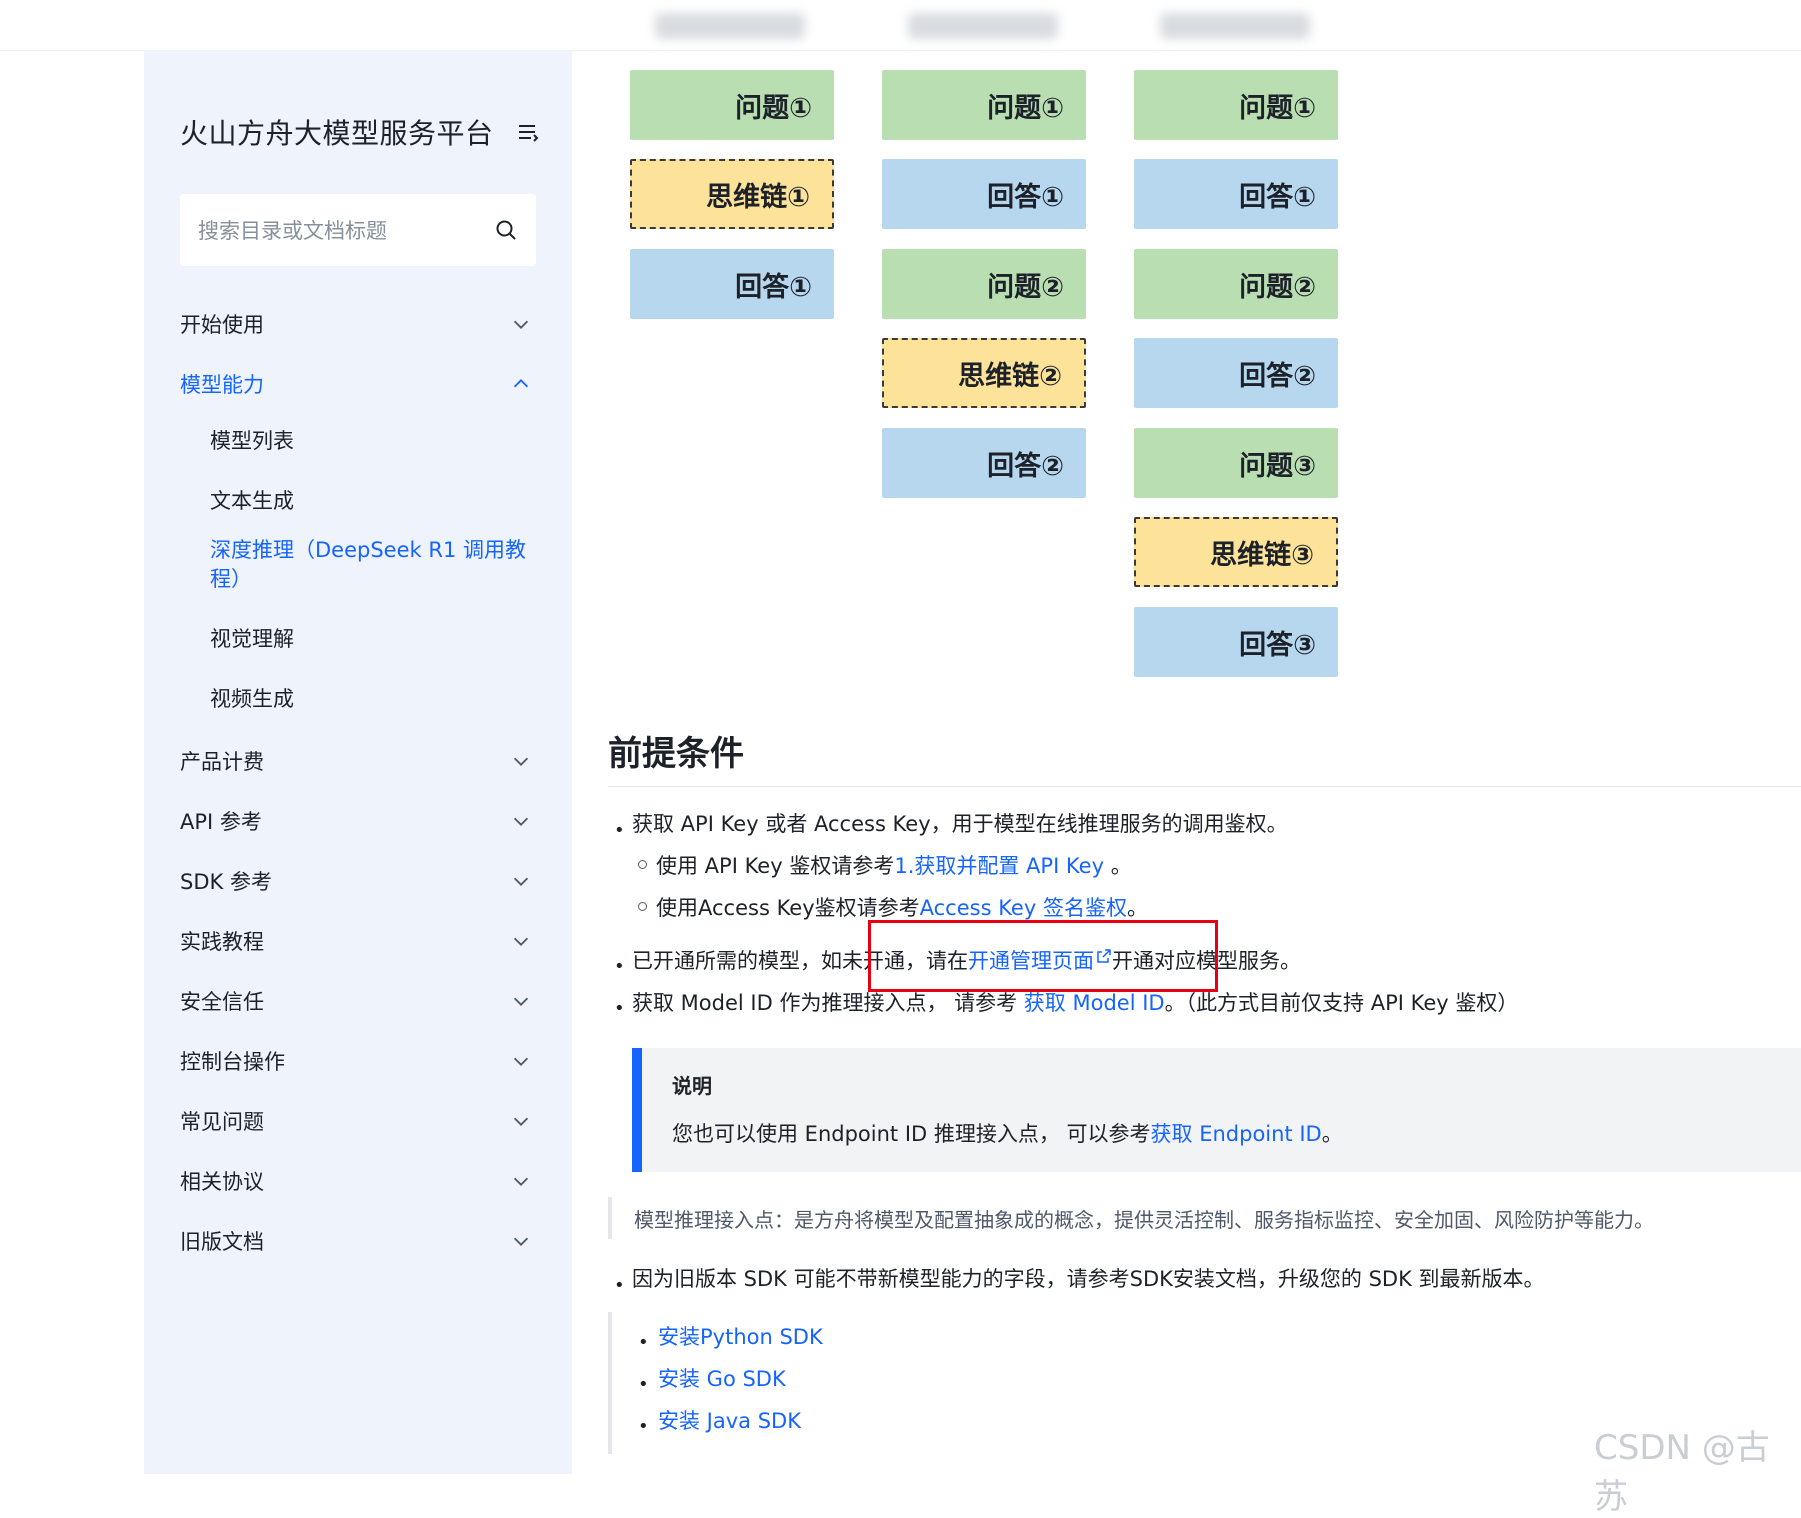  Describe the element at coordinates (1236, 642) in the screenshot. I see `diagram-answer-box: 回答③` at that location.